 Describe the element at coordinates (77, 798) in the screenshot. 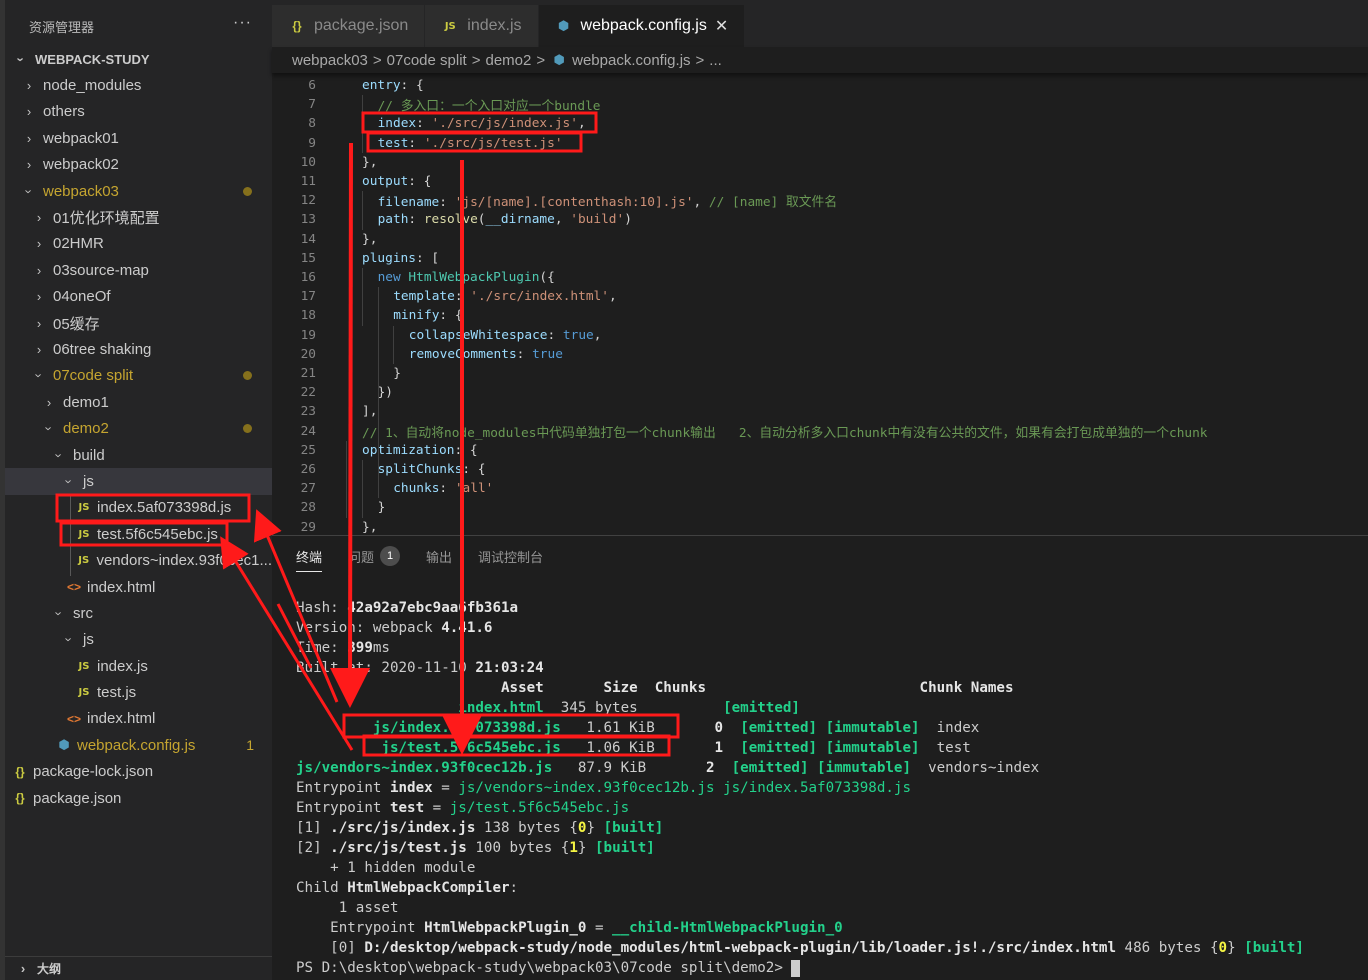

I see `tree-item-label: package.json` at that location.